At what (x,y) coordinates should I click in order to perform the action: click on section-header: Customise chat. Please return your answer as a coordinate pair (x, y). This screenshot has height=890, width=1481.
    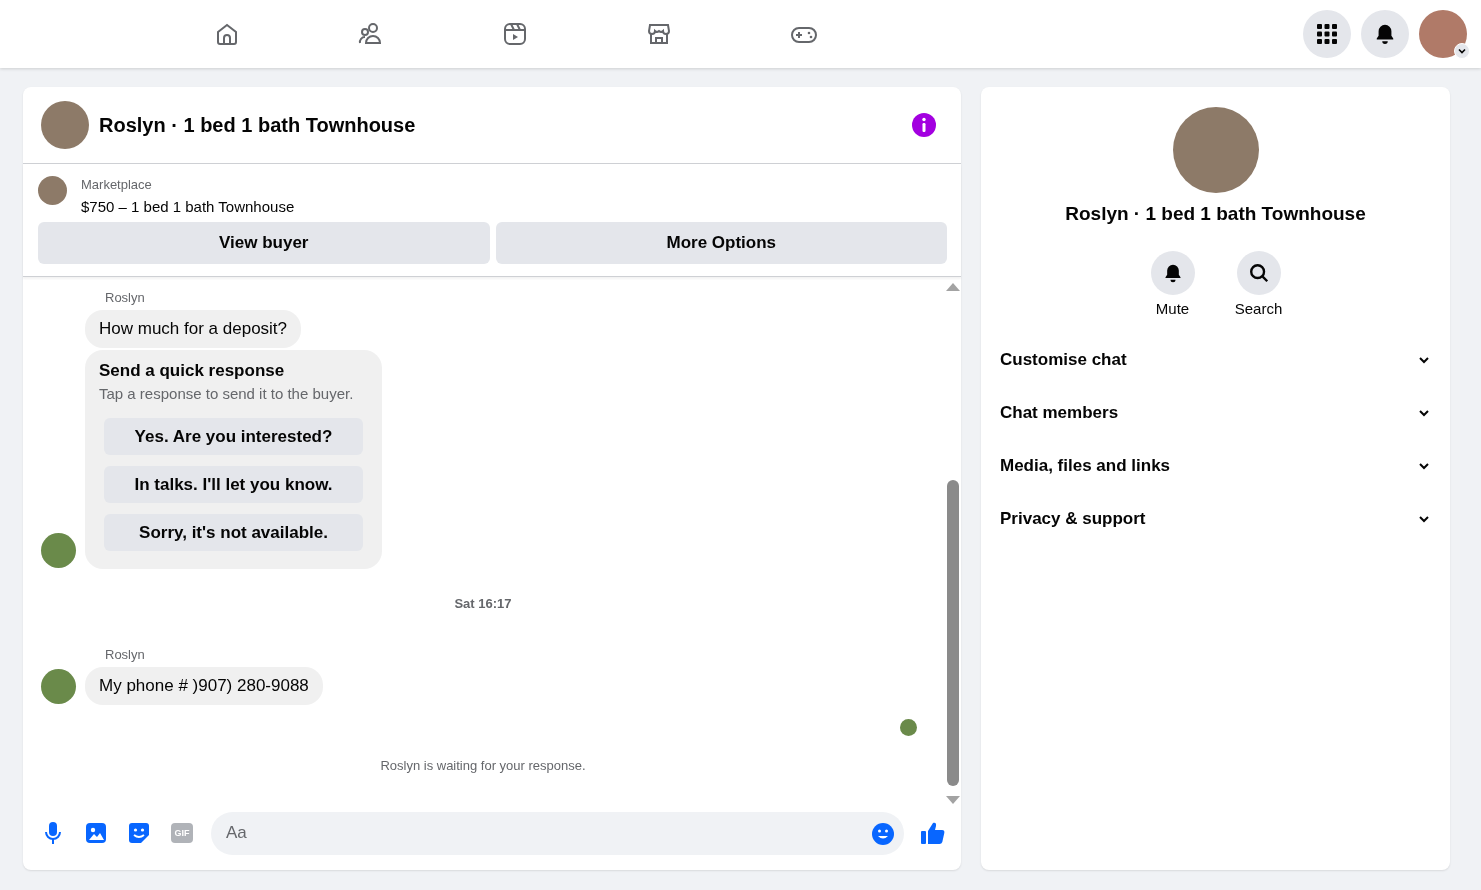
    Looking at the image, I should click on (1215, 359).